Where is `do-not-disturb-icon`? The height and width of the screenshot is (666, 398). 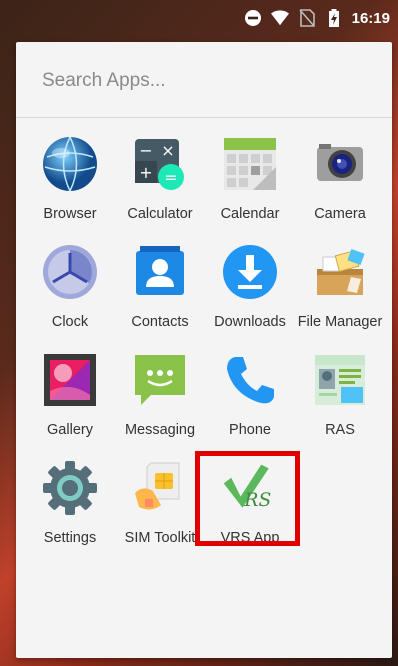
do-not-disturb-icon is located at coordinates (253, 18).